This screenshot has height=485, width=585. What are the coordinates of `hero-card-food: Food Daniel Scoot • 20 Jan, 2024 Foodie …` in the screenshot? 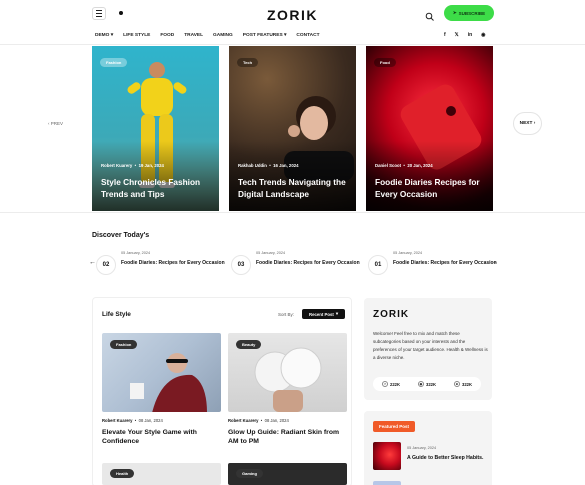 It's located at (429, 128).